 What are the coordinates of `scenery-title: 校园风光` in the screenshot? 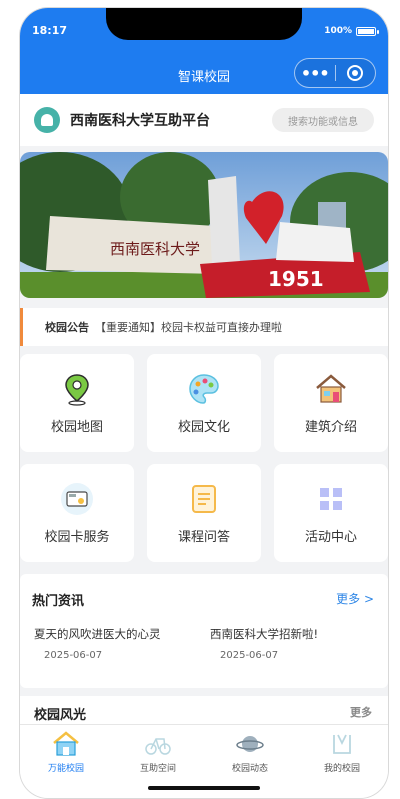 It's located at (60, 715).